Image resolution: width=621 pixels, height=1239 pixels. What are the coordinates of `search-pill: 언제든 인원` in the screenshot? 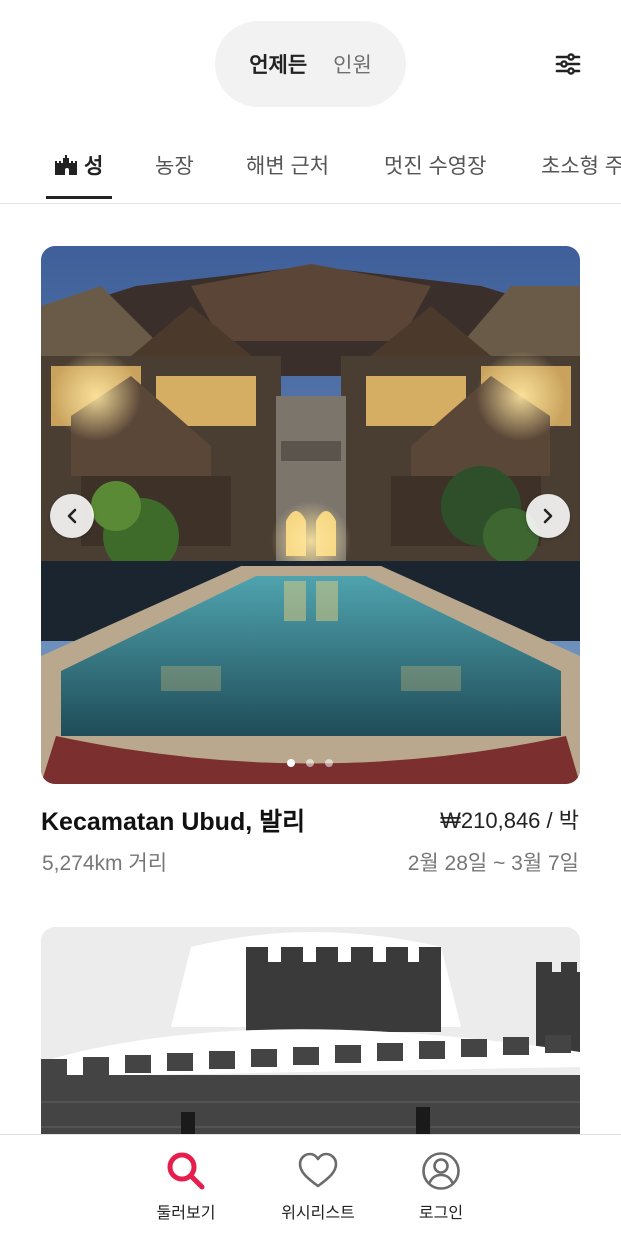 It's located at (310, 64).